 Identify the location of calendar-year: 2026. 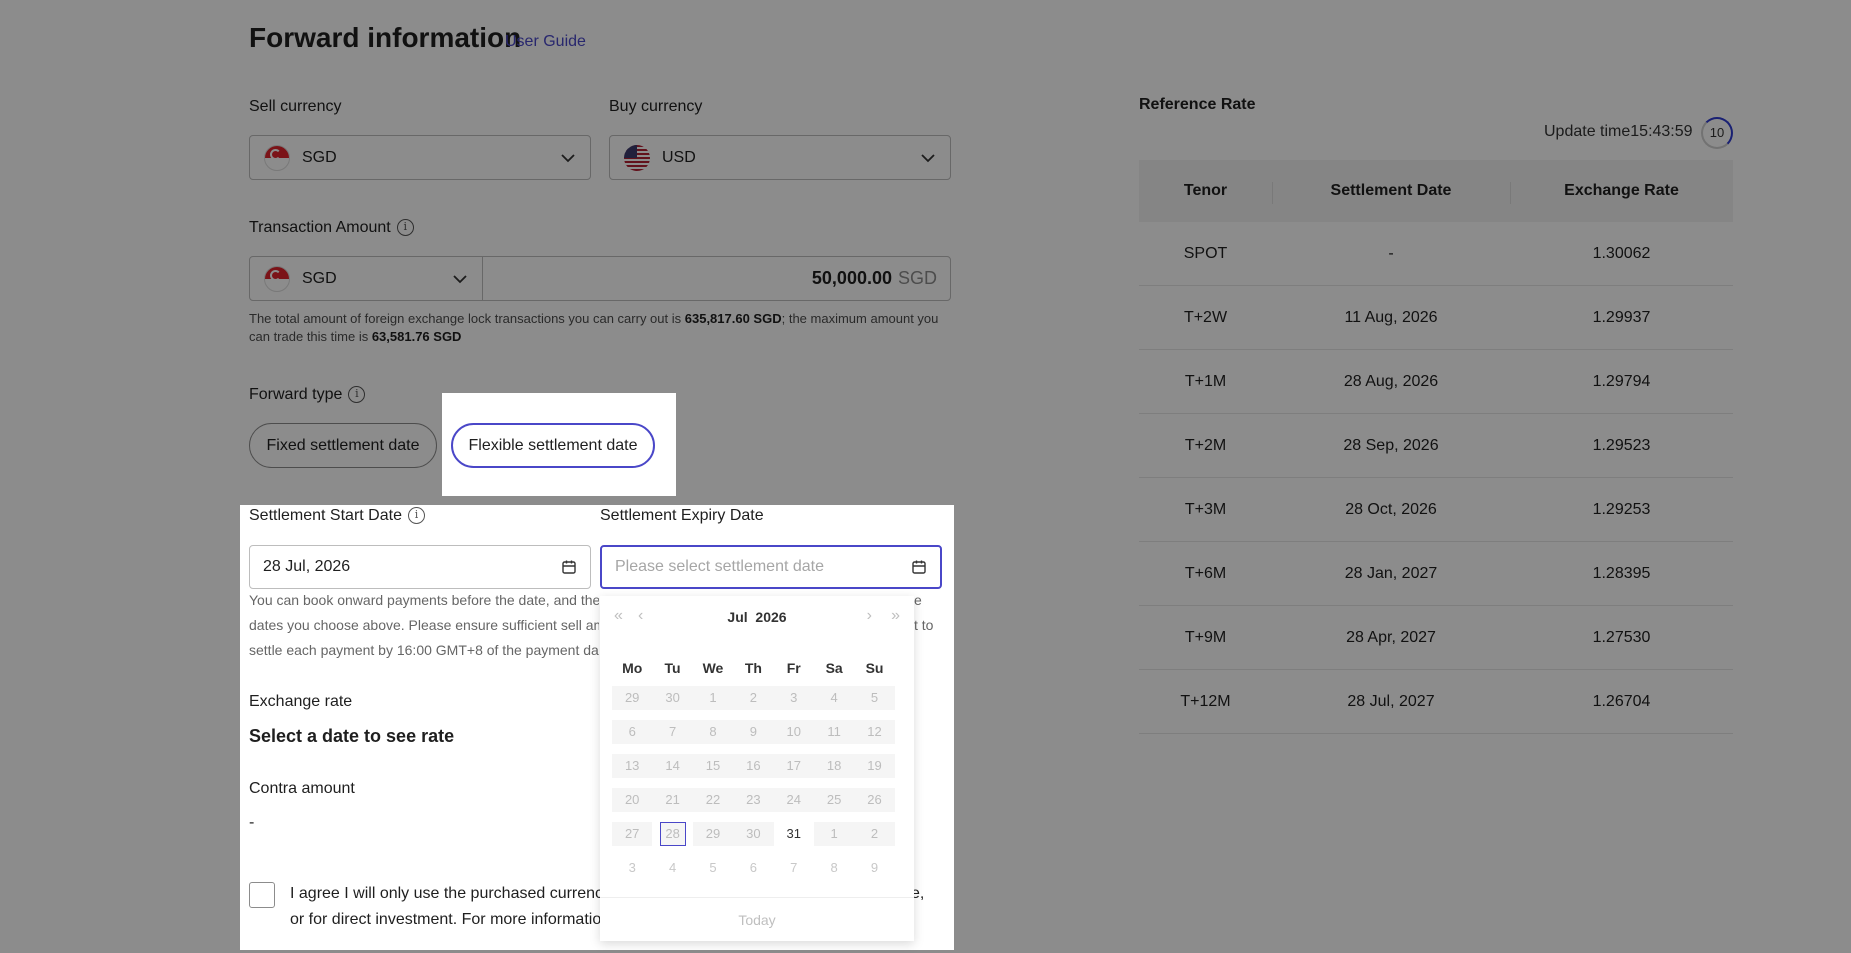
(770, 617).